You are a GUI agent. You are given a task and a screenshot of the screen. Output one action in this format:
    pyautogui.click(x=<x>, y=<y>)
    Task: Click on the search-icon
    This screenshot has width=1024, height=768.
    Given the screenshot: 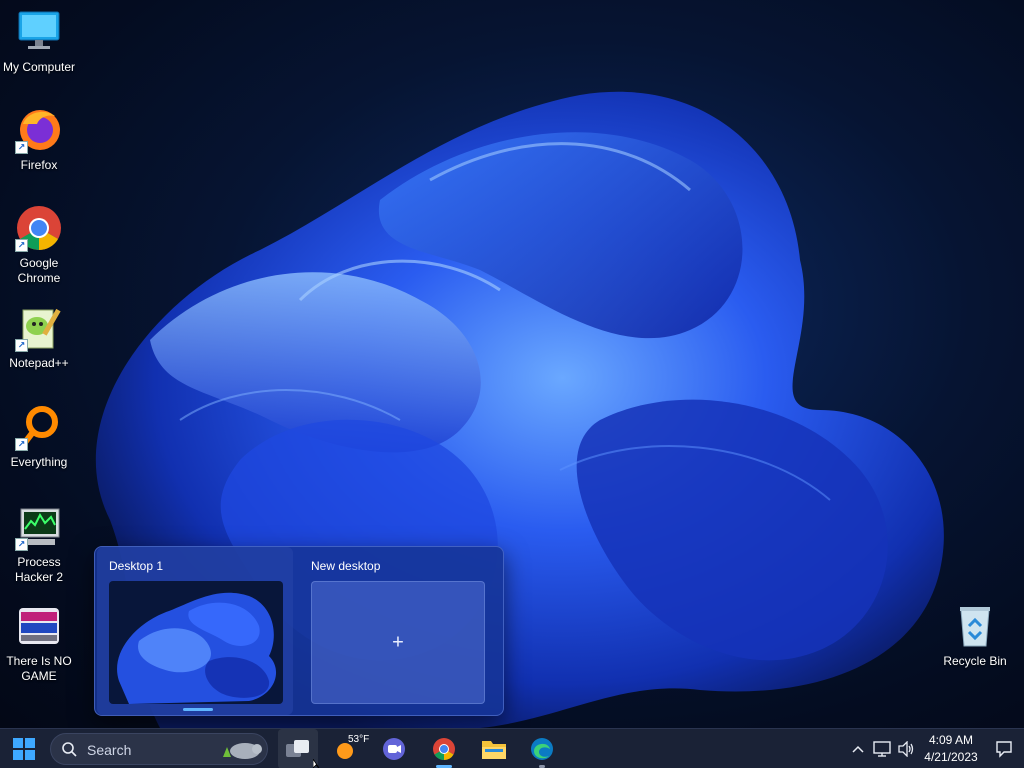 What is the action you would take?
    pyautogui.click(x=69, y=749)
    